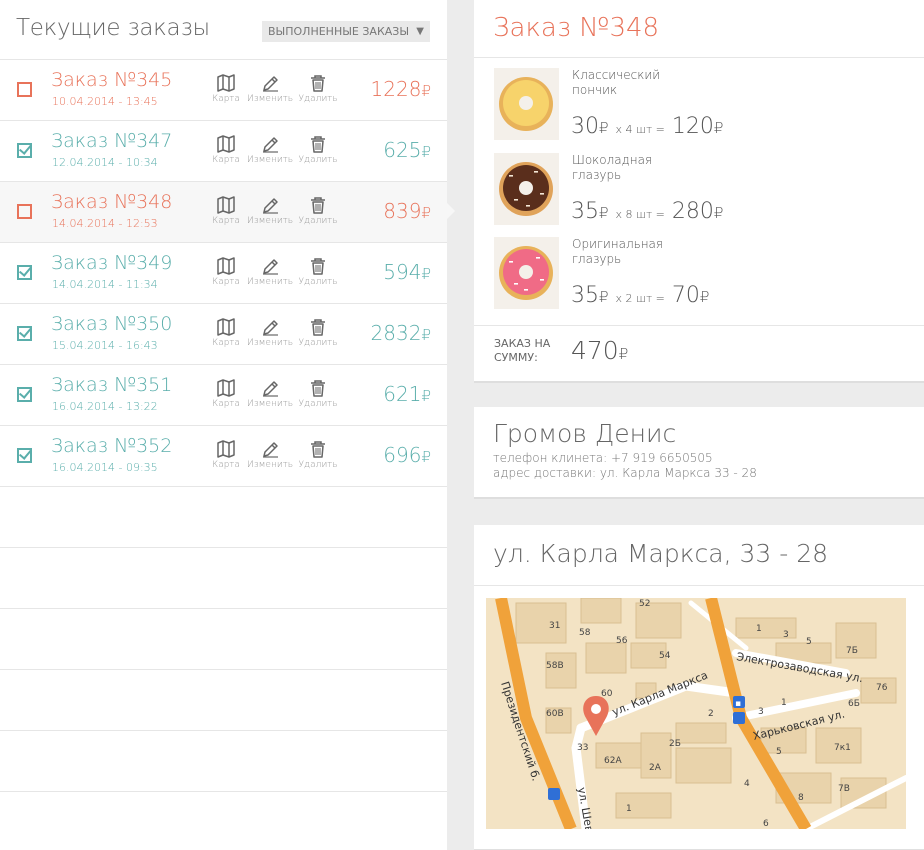 This screenshot has width=924, height=850. What do you see at coordinates (699, 108) in the screenshot?
I see `order-item: Классический пончик 30₽ x 4 шт = 120₽` at bounding box center [699, 108].